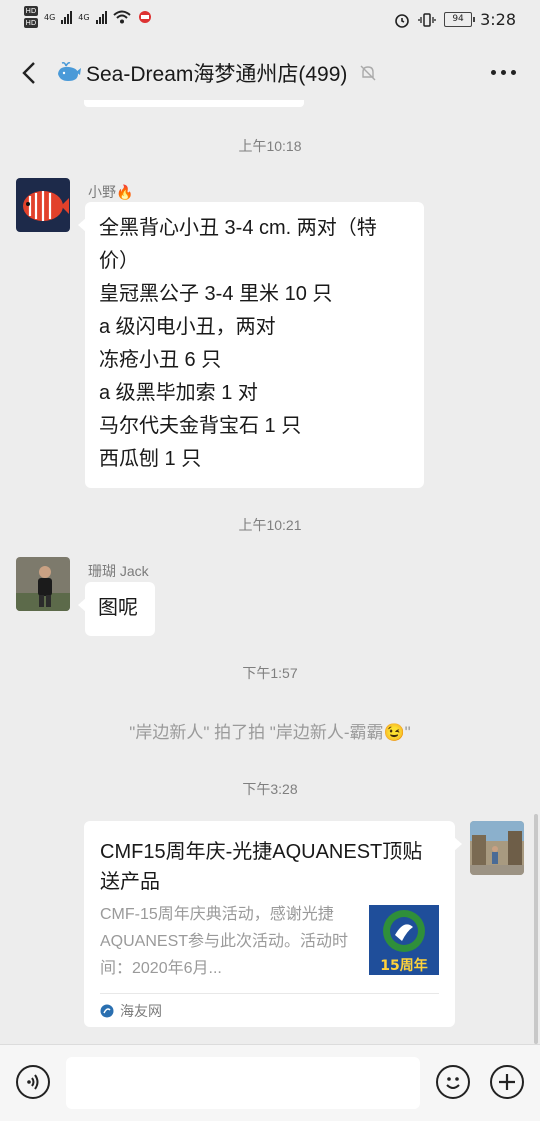  I want to click on timestamp: 下午1:57, so click(270, 673).